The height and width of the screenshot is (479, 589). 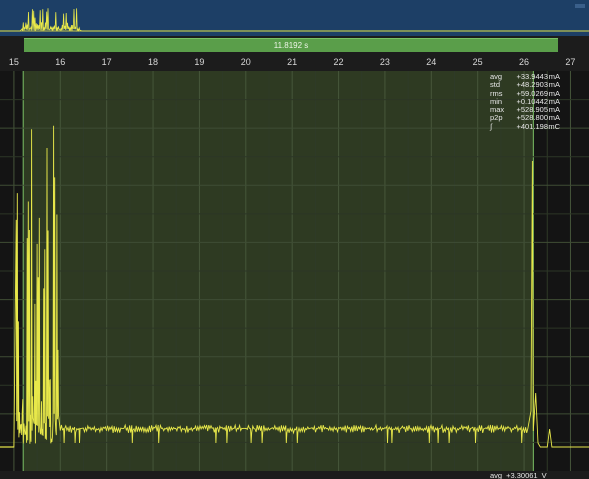 What do you see at coordinates (554, 126) in the screenshot?
I see `stat-unit: mC` at bounding box center [554, 126].